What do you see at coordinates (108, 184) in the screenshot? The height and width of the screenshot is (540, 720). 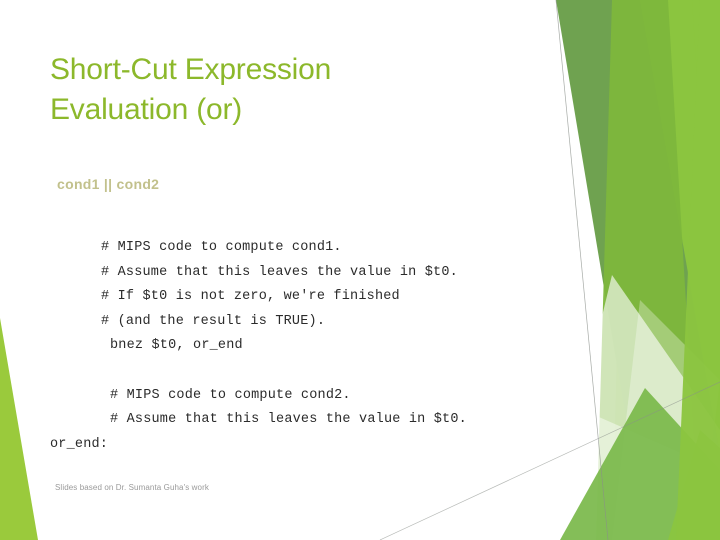 I see `slide-subtitle: cond1 || cond2` at bounding box center [108, 184].